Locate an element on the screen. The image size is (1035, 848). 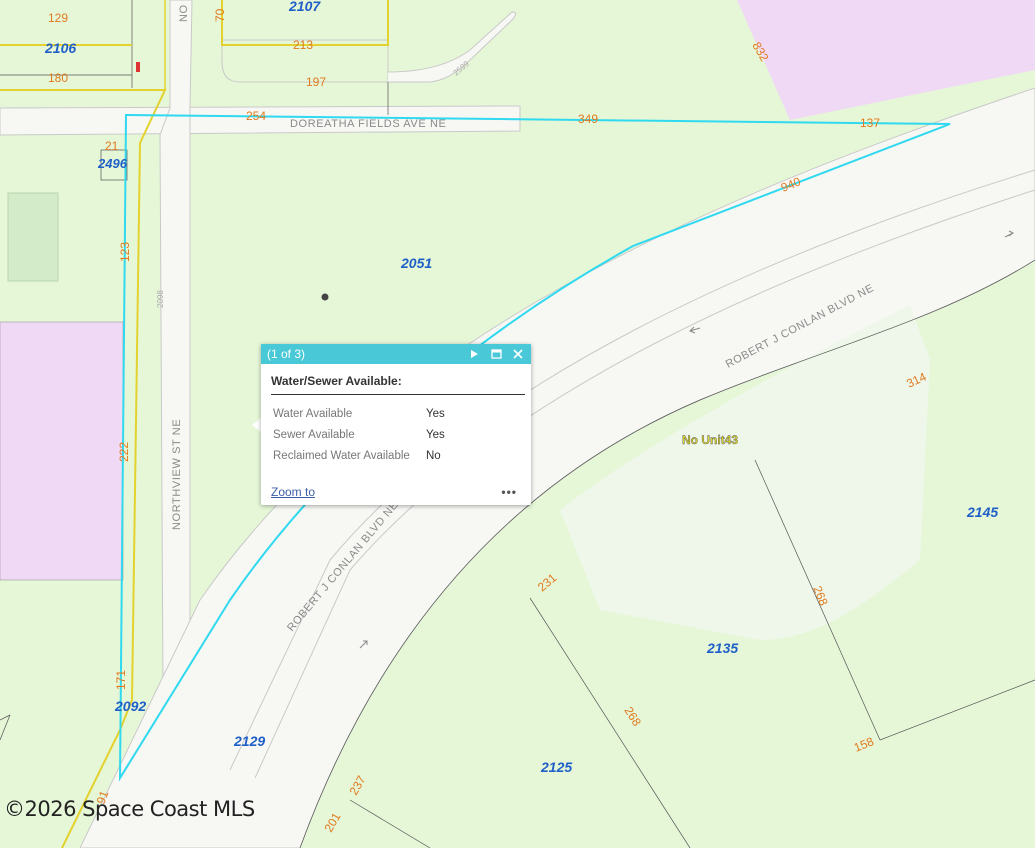
maximize-icon is located at coordinates (496, 354).